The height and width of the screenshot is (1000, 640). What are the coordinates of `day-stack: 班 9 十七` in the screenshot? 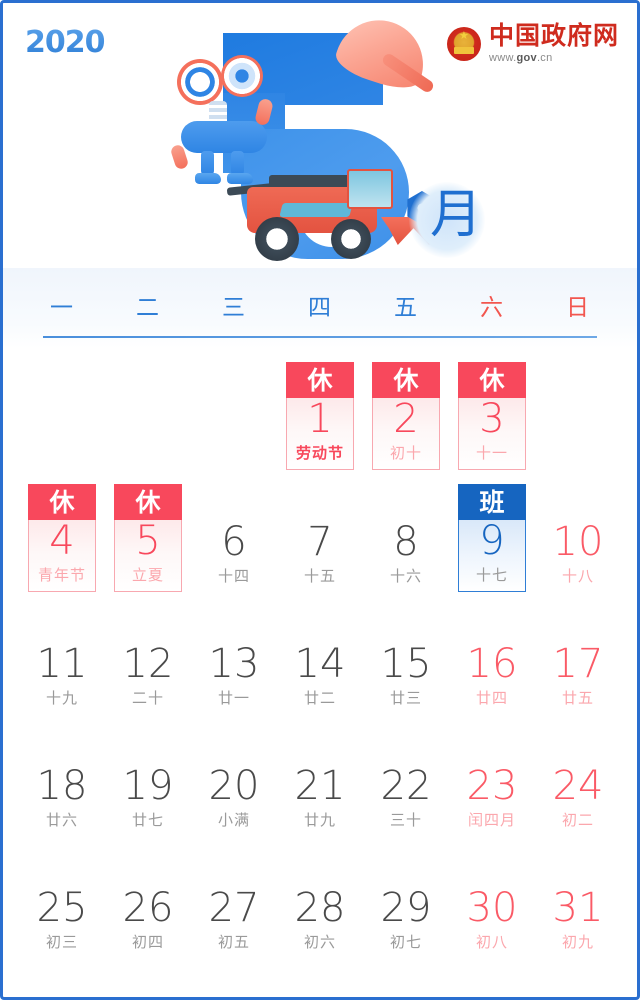 It's located at (492, 538).